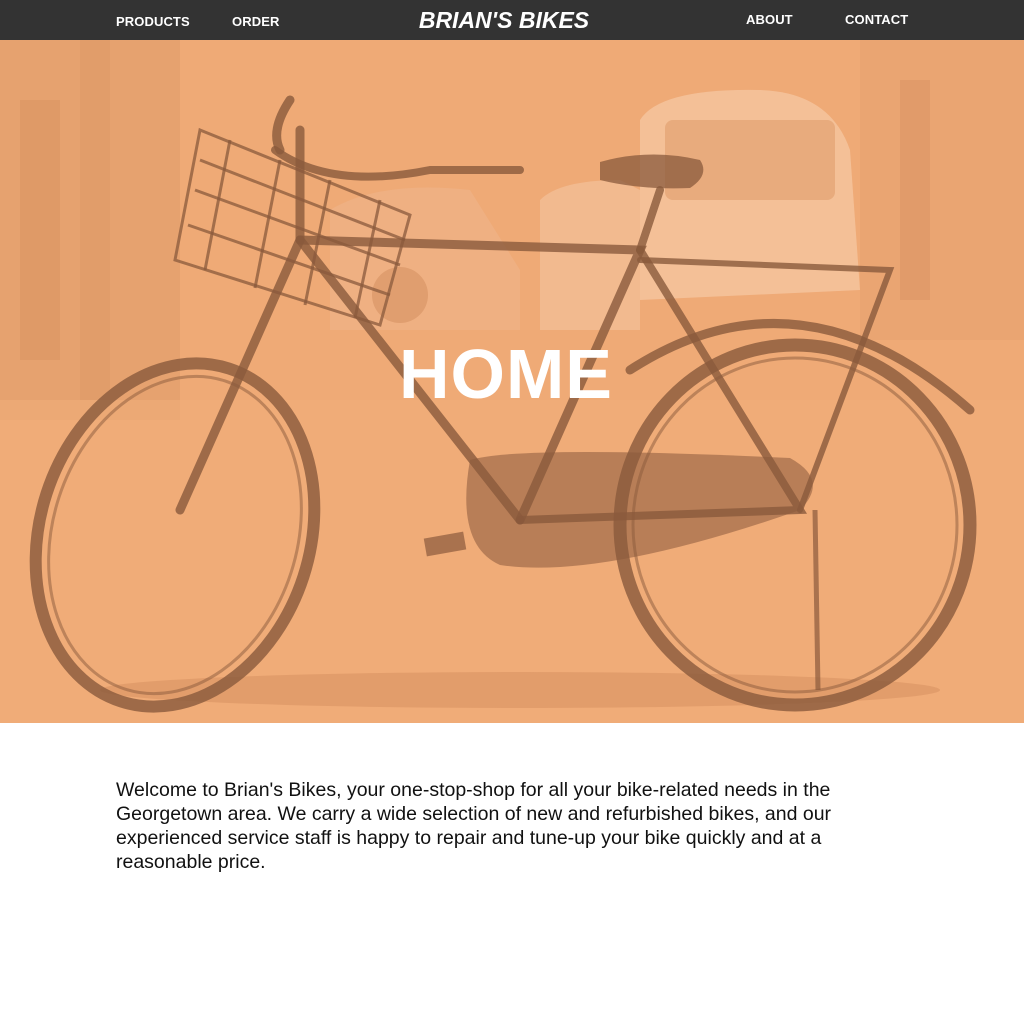 The width and height of the screenshot is (1024, 1024). What do you see at coordinates (506, 374) in the screenshot?
I see `page-title: HOME` at bounding box center [506, 374].